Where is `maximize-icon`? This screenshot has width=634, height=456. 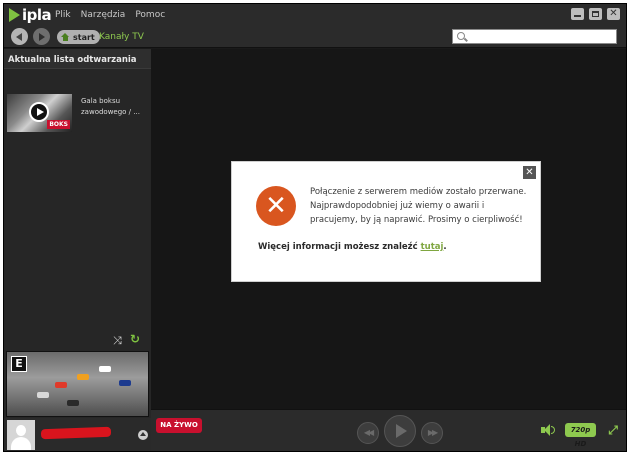 maximize-icon is located at coordinates (595, 14).